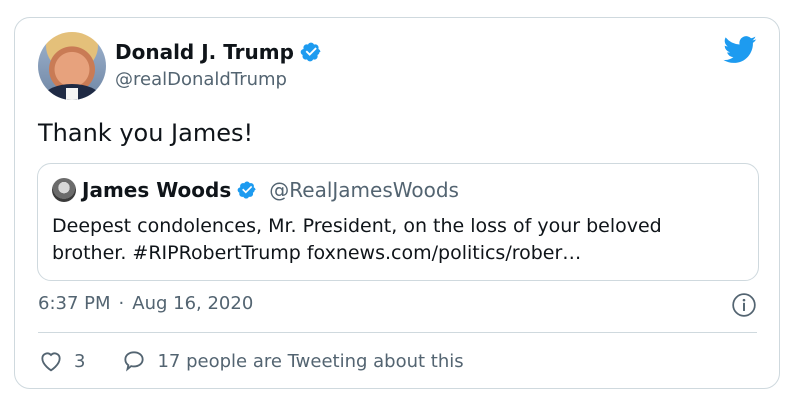 This screenshot has width=799, height=408. I want to click on quoted-tweet-header: James Woods @RealJamesWoods, so click(255, 190).